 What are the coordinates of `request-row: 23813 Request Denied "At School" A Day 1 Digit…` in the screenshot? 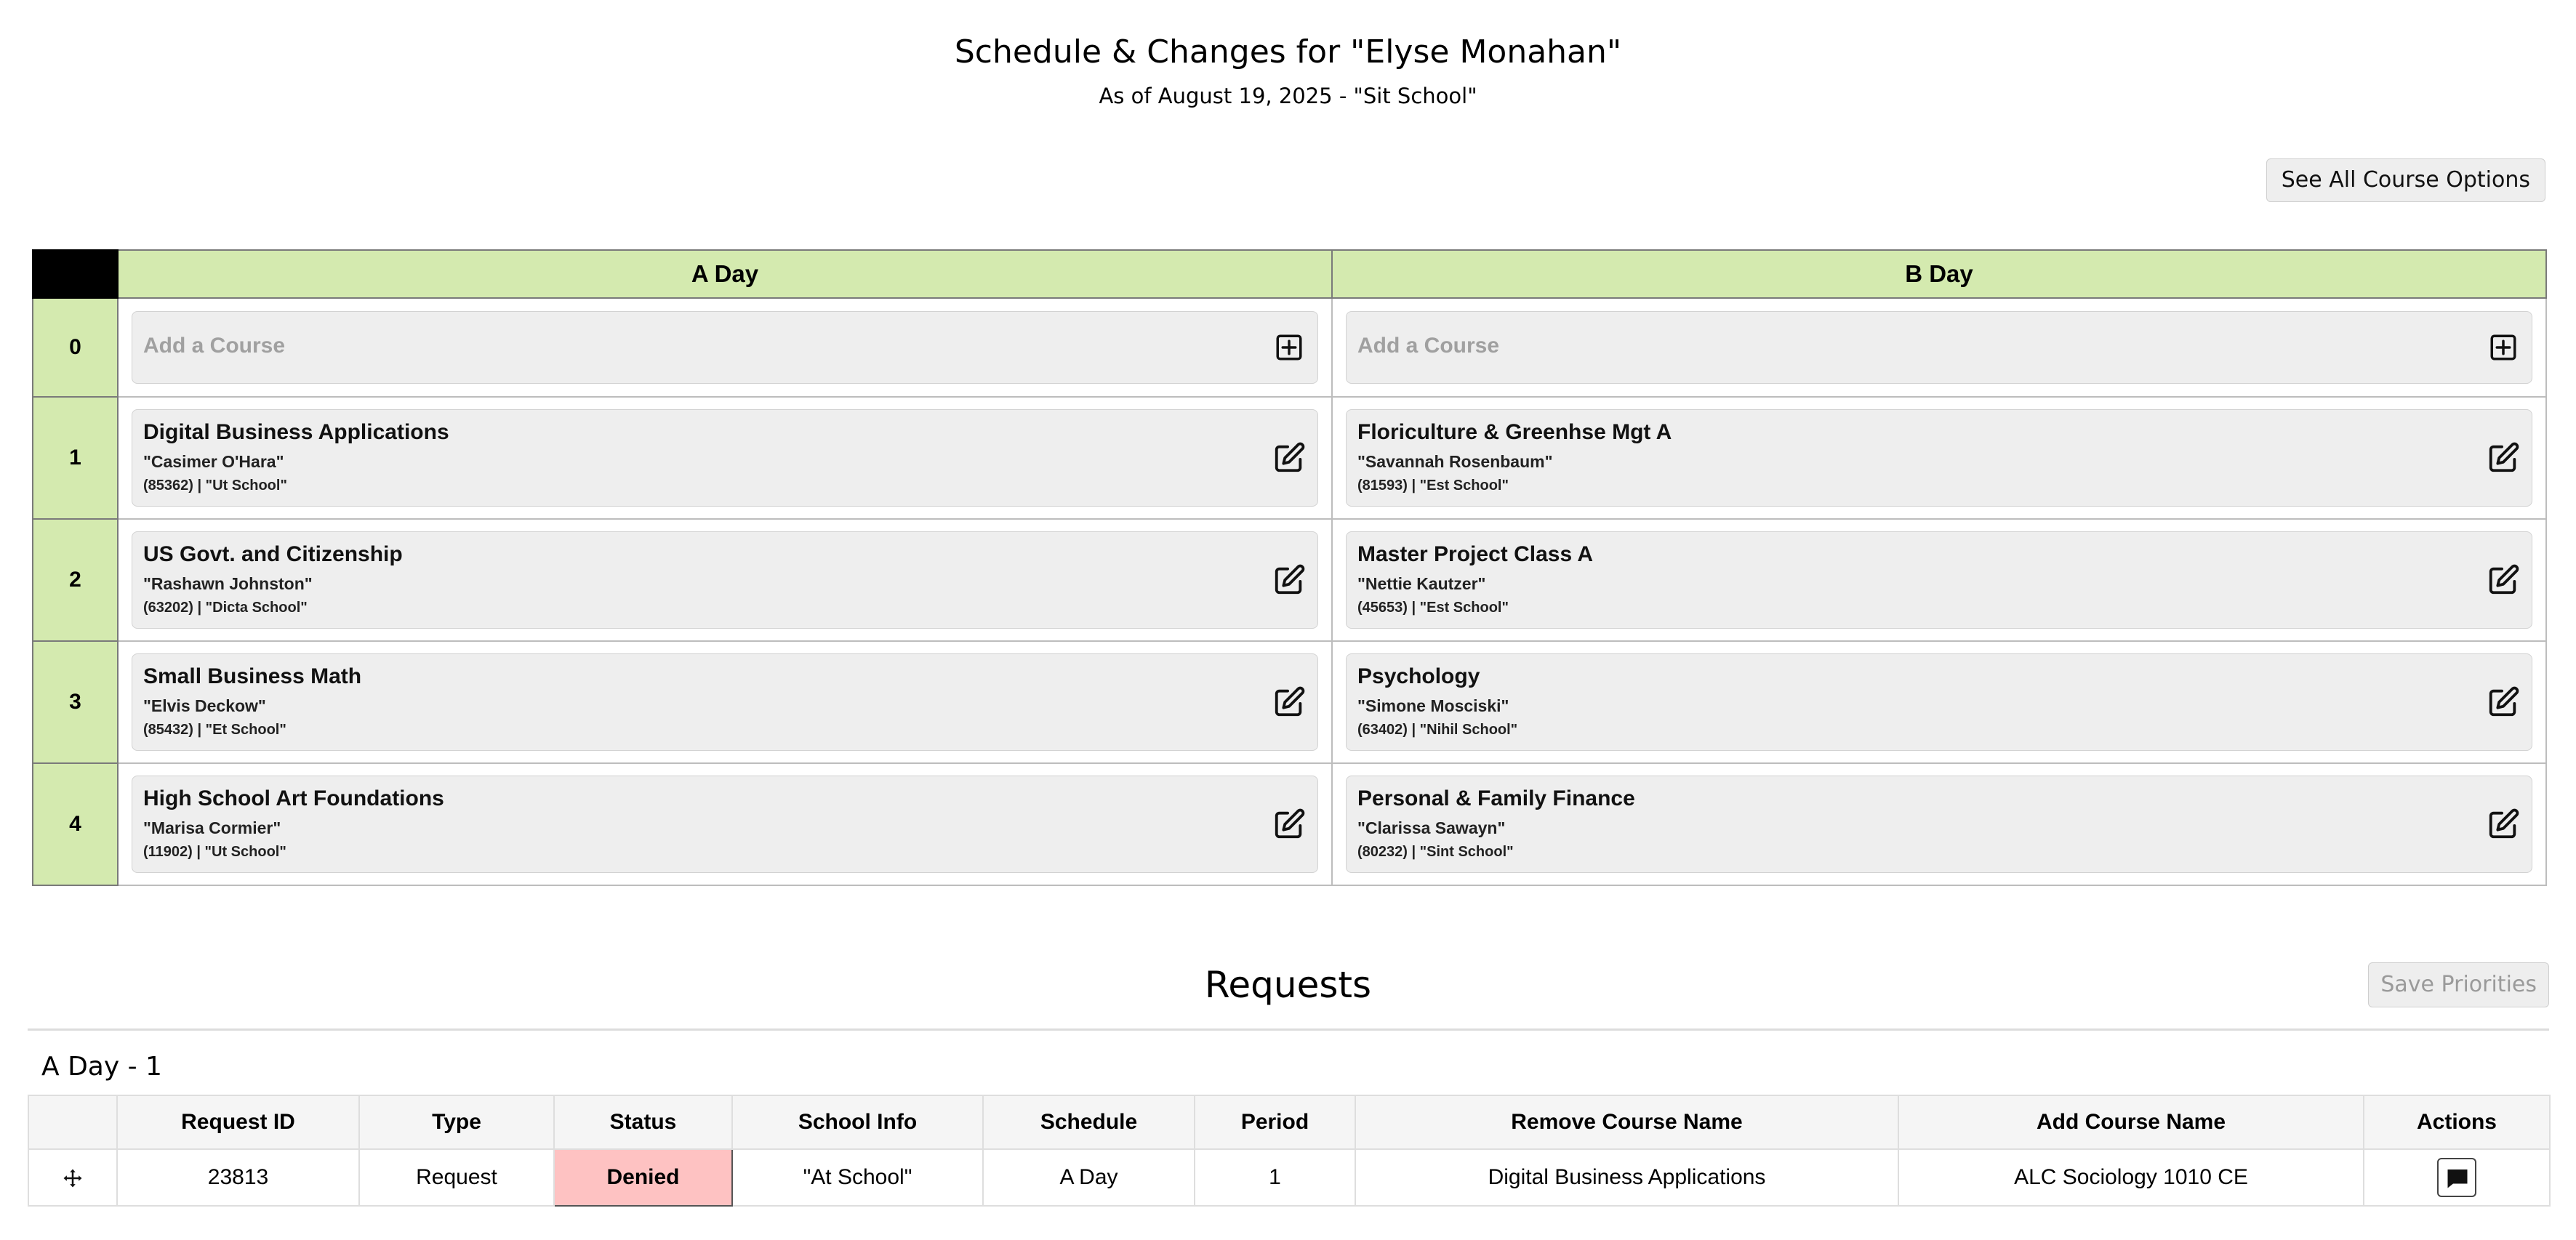 It's located at (1289, 1177).